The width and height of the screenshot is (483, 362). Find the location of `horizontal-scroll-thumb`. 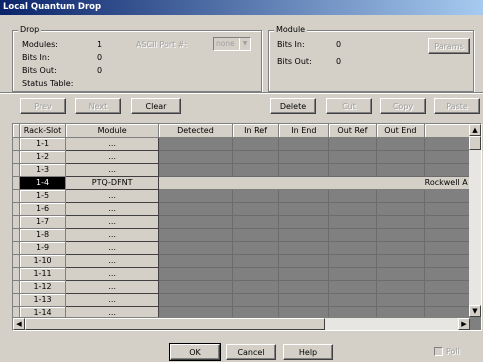

horizontal-scroll-thumb is located at coordinates (175, 324).